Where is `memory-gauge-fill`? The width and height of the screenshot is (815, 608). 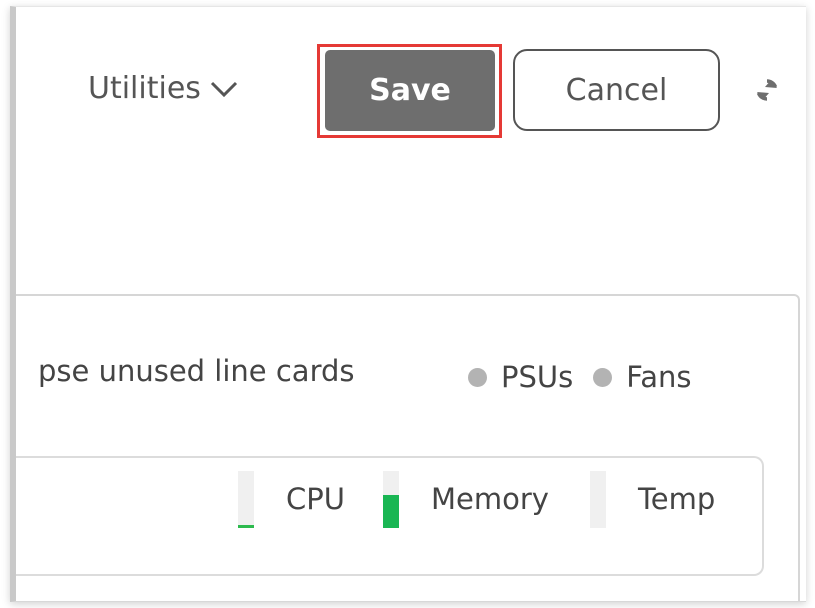 memory-gauge-fill is located at coordinates (391, 511).